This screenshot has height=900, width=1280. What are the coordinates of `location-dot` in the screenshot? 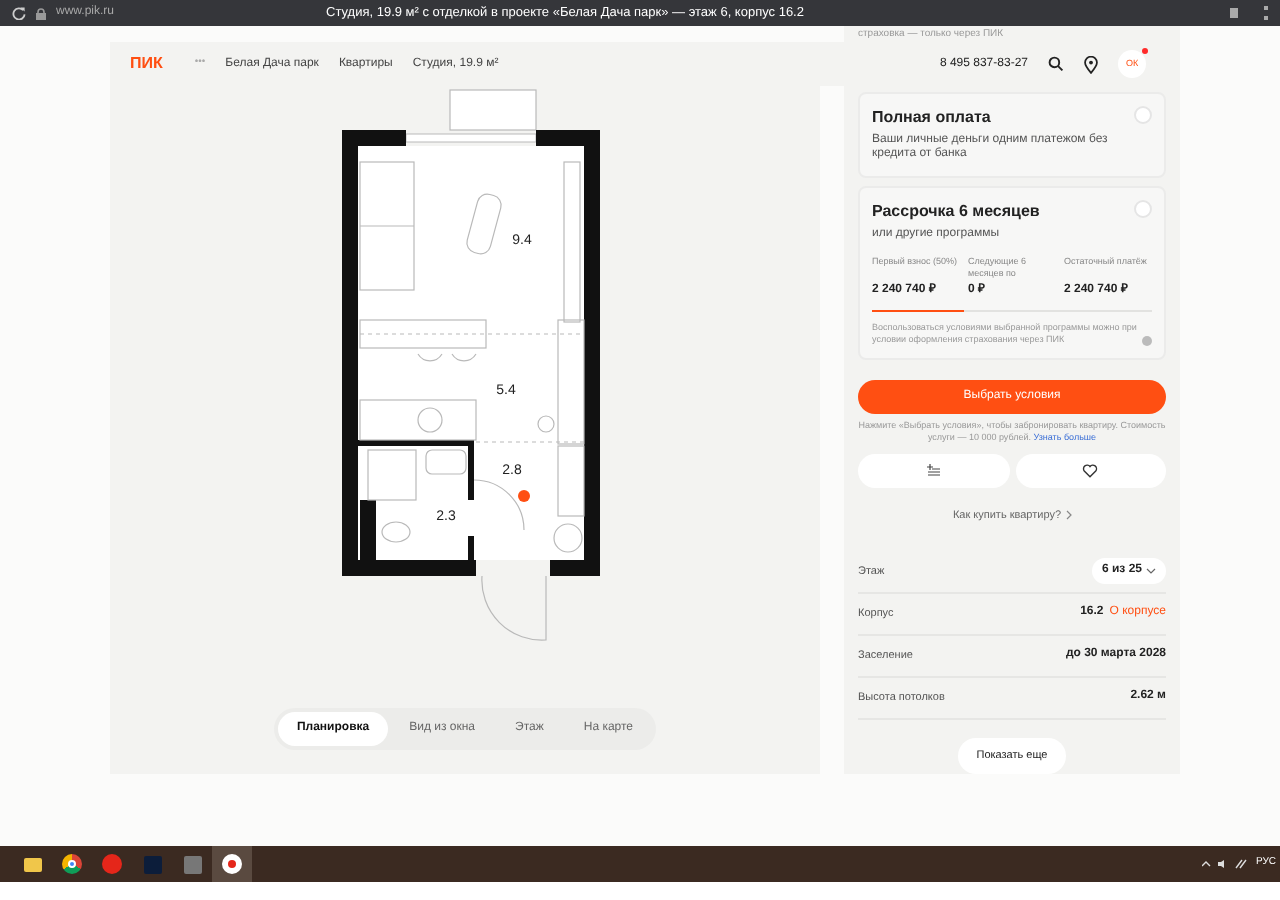 It's located at (523, 496).